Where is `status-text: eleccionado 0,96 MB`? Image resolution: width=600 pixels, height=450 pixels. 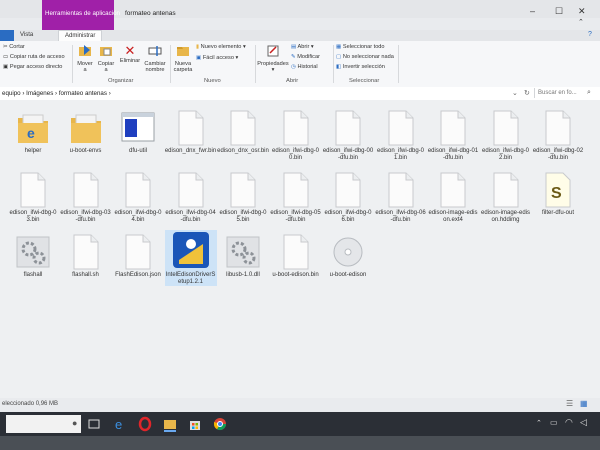
status-text: eleccionado 0,96 MB is located at coordinates (30, 404).